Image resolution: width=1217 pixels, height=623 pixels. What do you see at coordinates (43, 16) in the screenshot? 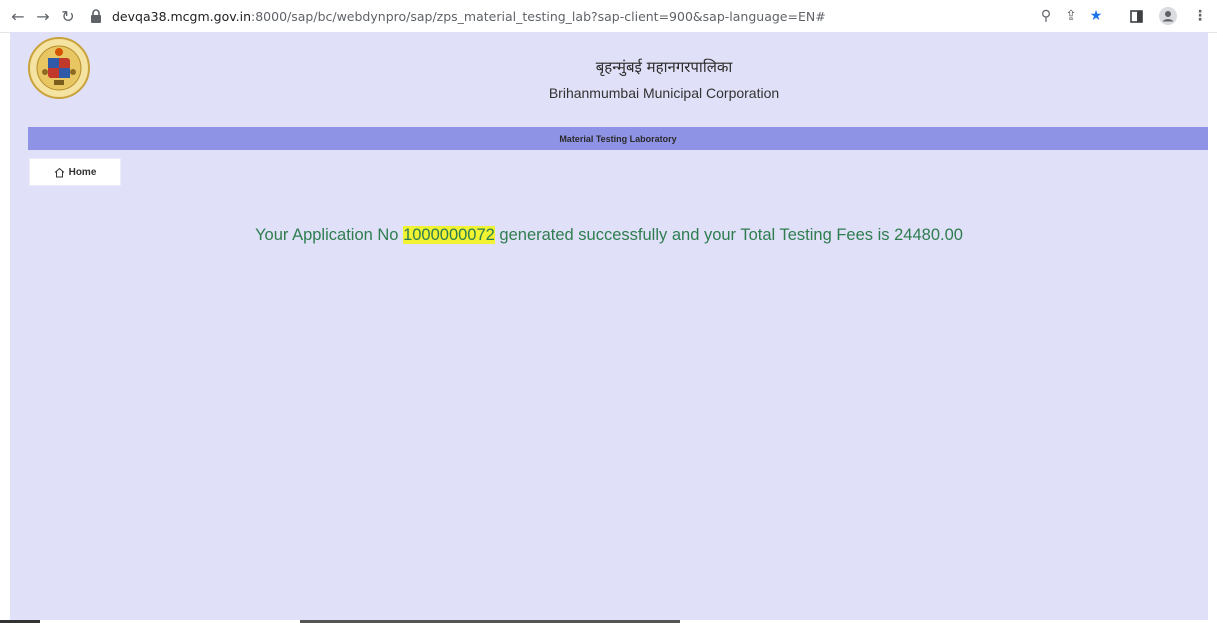
I see `forward-arrow-icon: →` at bounding box center [43, 16].